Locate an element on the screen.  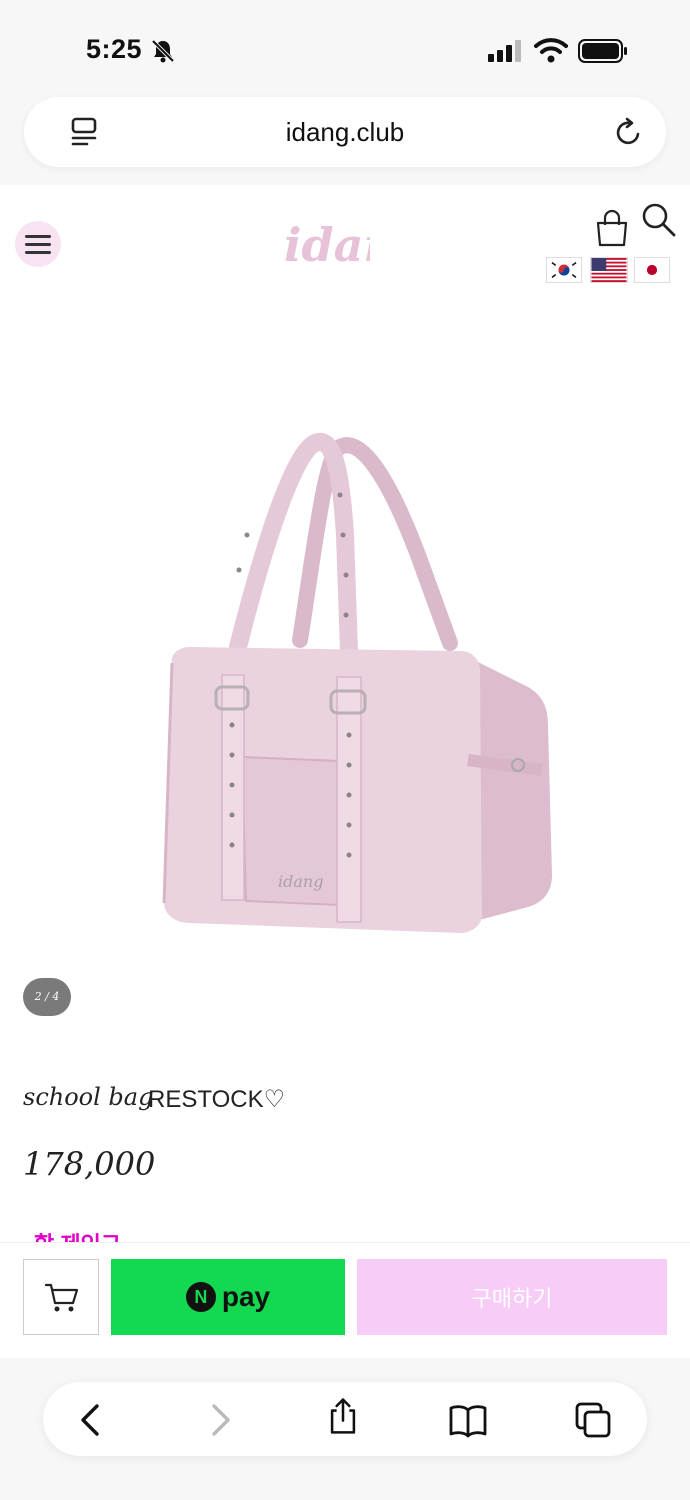
npay-label: pay is located at coordinates (246, 1296).